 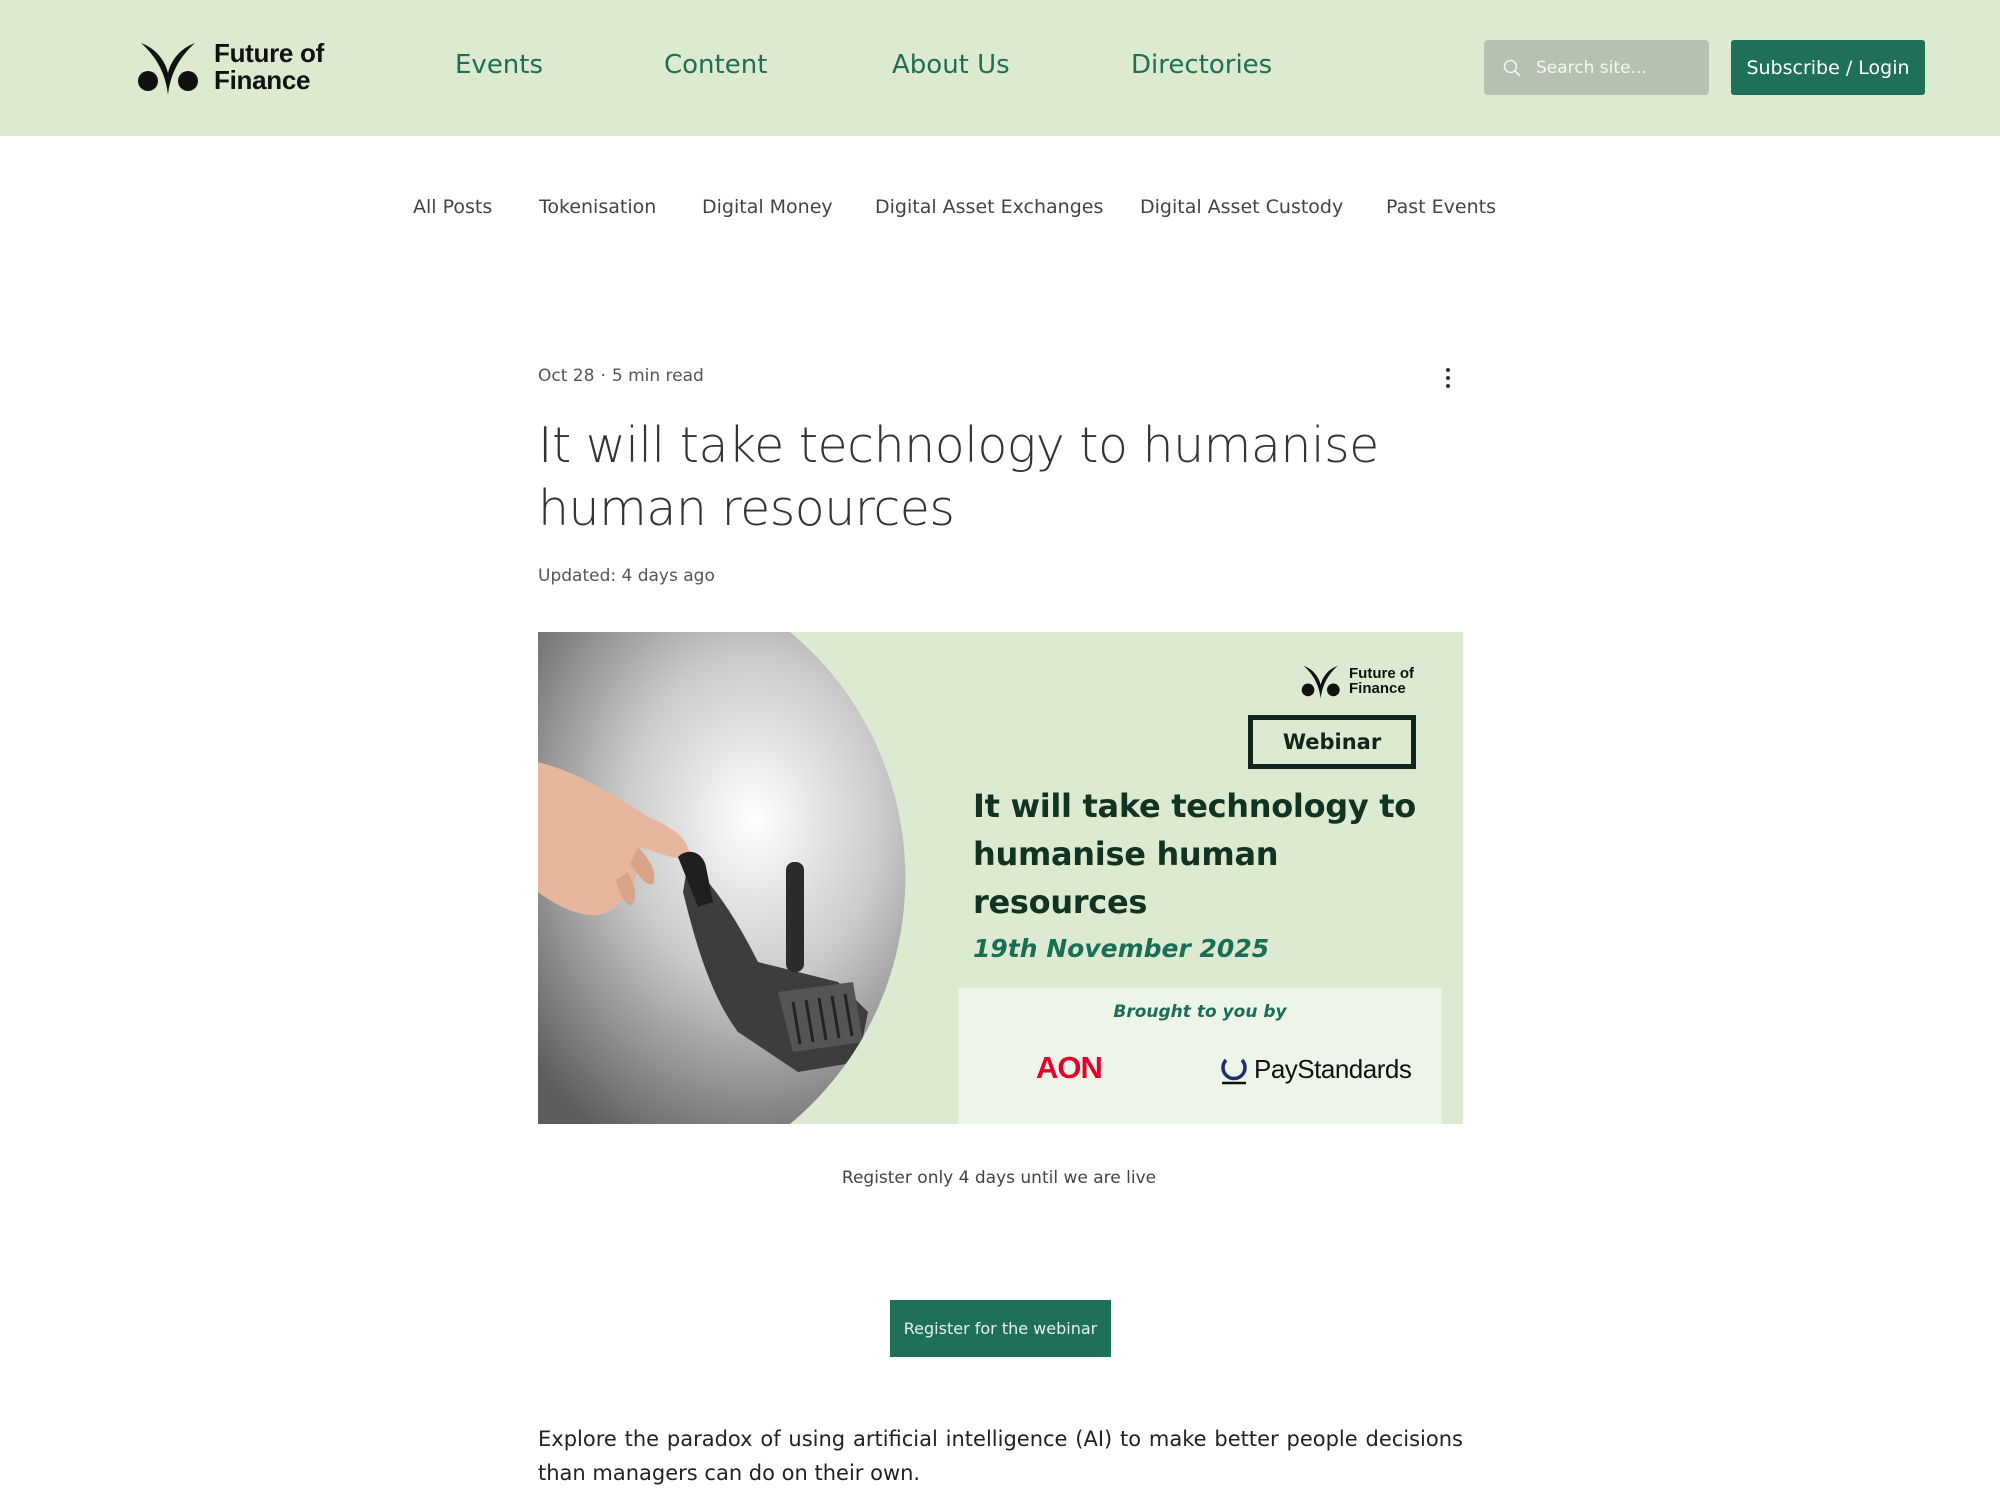 I want to click on subscribe-login-button: Subscribe / Login, so click(x=1828, y=67).